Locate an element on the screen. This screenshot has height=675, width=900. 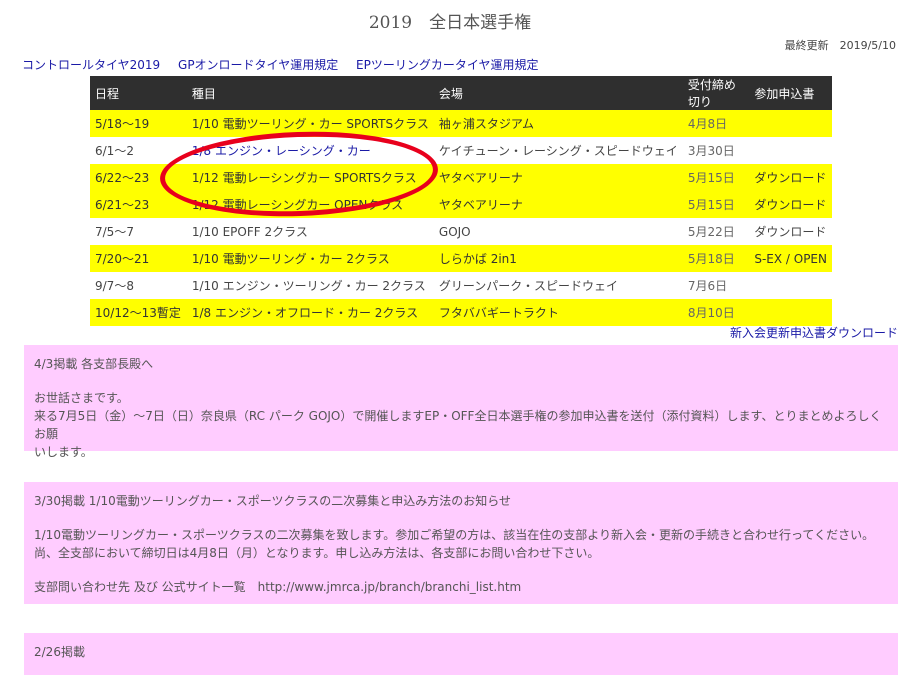
row-deadline: 4月8日 is located at coordinates (716, 123).